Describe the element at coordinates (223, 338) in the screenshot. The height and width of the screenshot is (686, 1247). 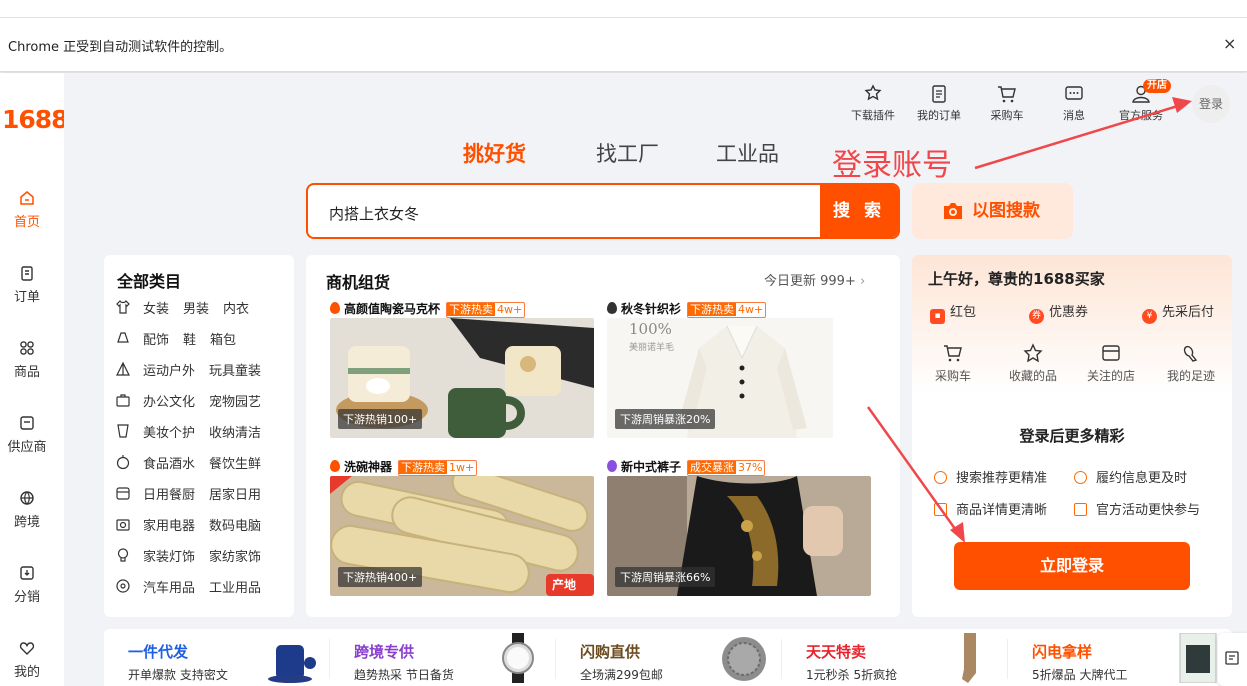
I see `category-link: 箱包` at that location.